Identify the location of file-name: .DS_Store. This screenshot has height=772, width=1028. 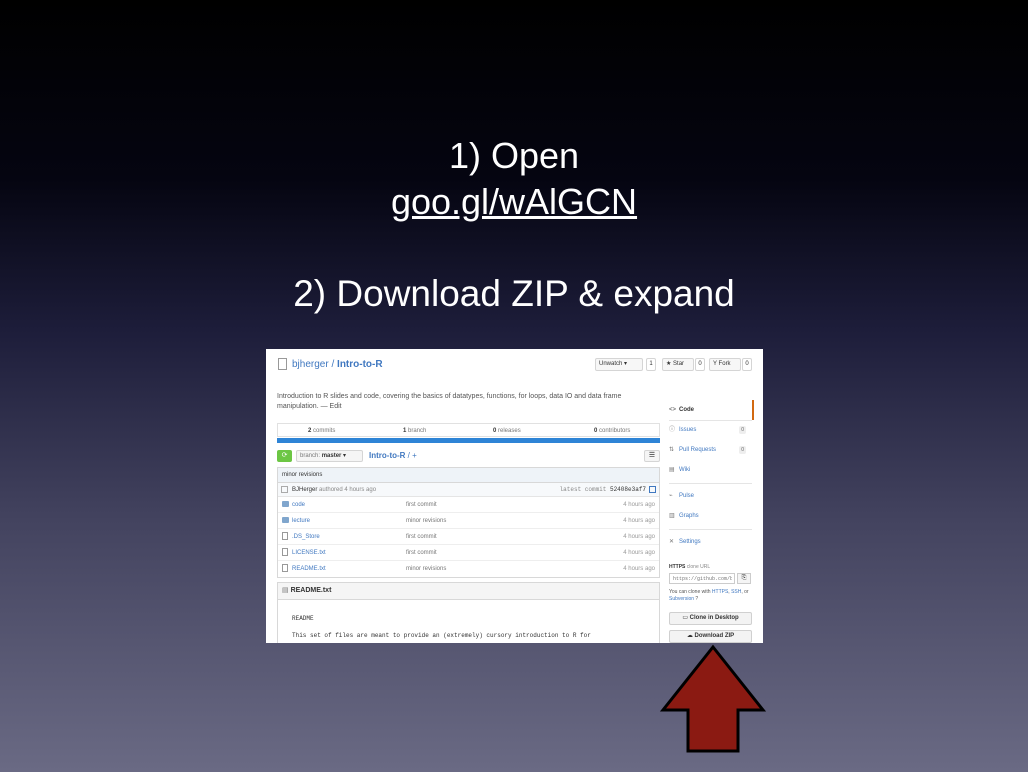
(306, 537).